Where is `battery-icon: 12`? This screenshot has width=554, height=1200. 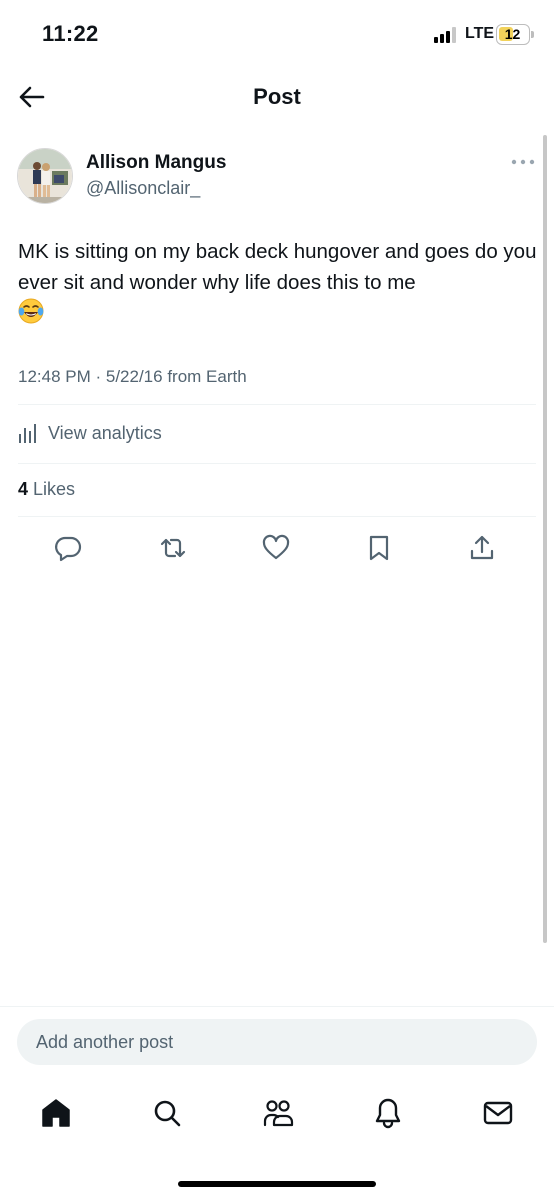
battery-icon: 12 is located at coordinates (513, 34).